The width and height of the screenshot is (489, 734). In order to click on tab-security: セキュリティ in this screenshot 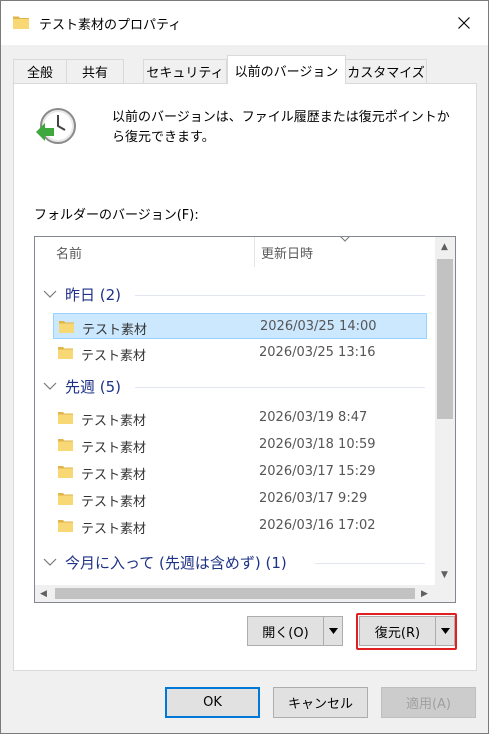, I will do `click(185, 71)`.